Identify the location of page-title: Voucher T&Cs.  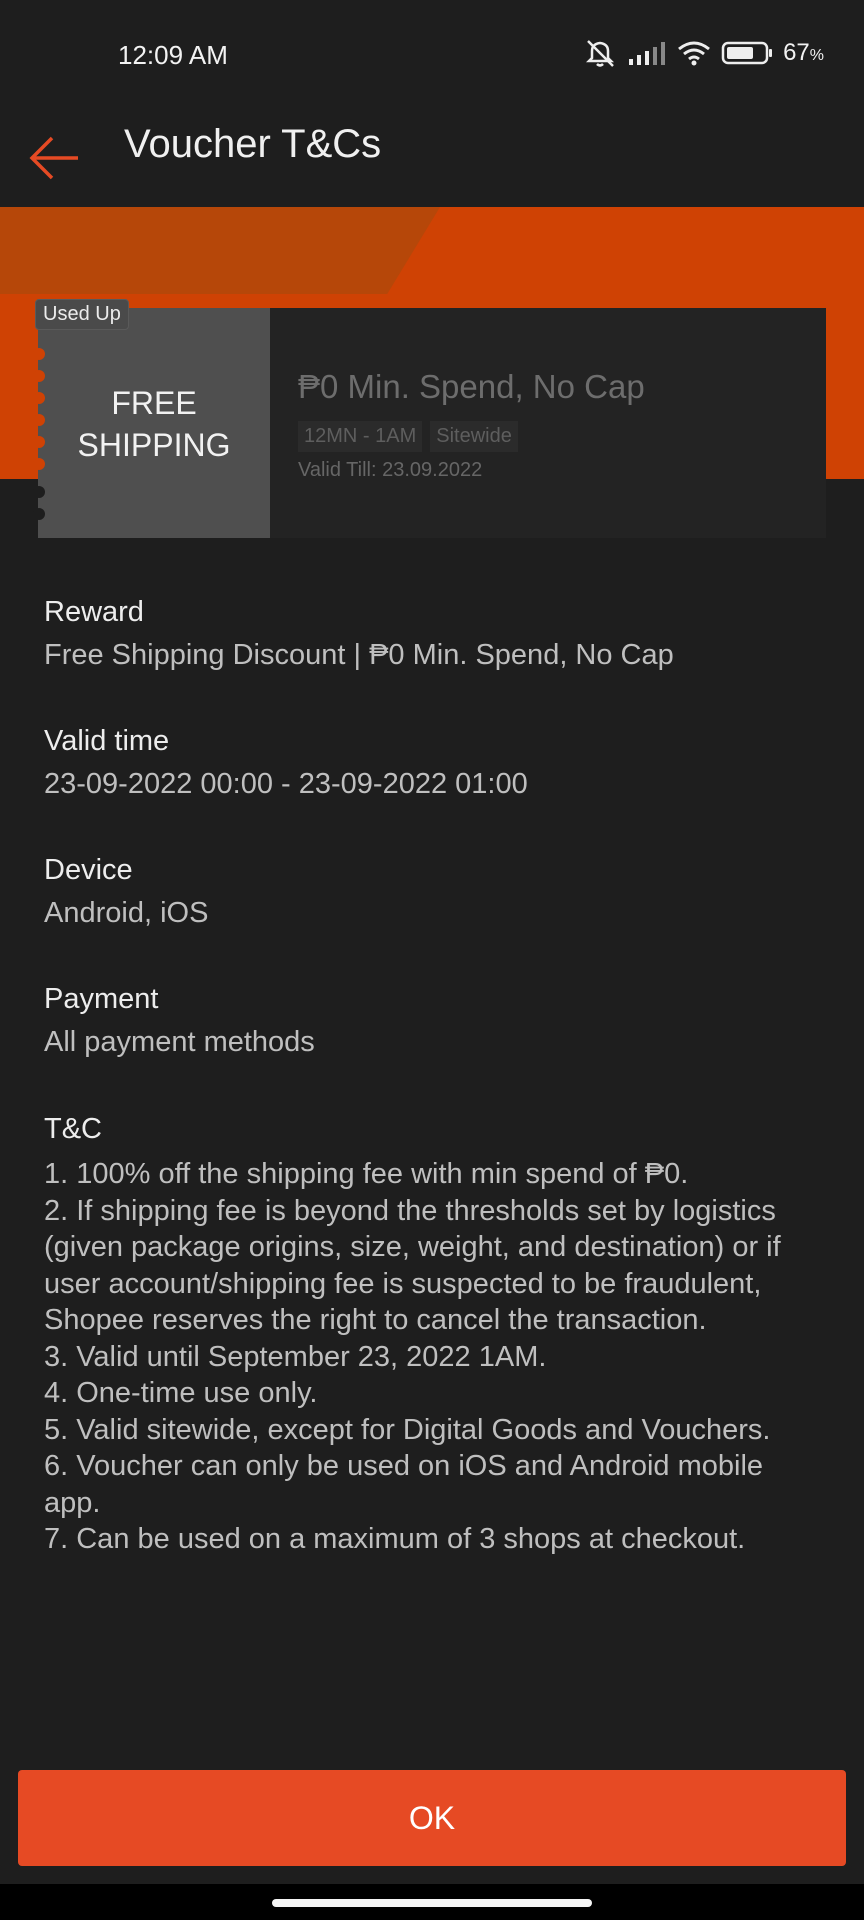
(253, 144).